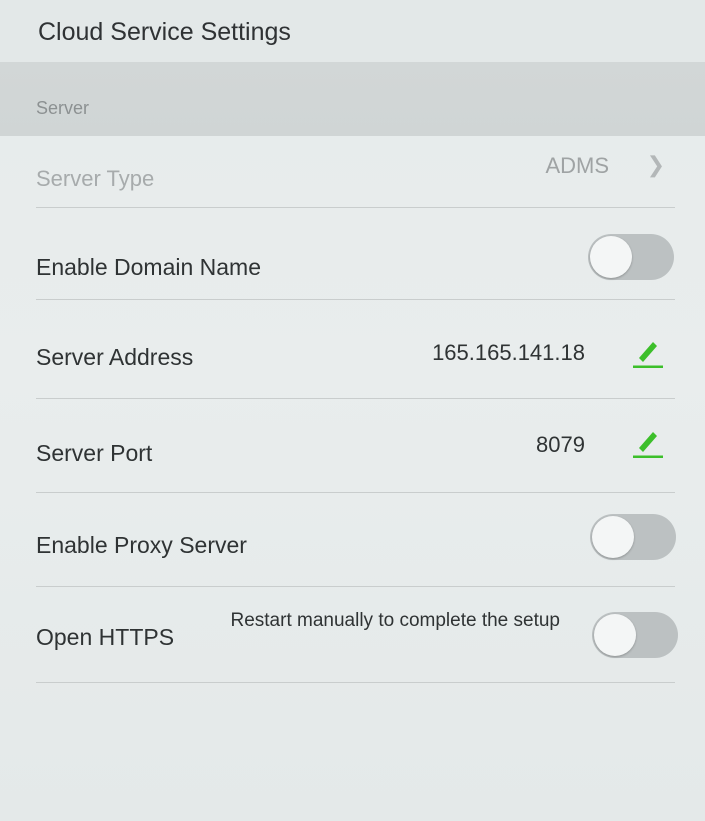 This screenshot has height=821, width=705. What do you see at coordinates (560, 444) in the screenshot?
I see `server-port-value: 8079` at bounding box center [560, 444].